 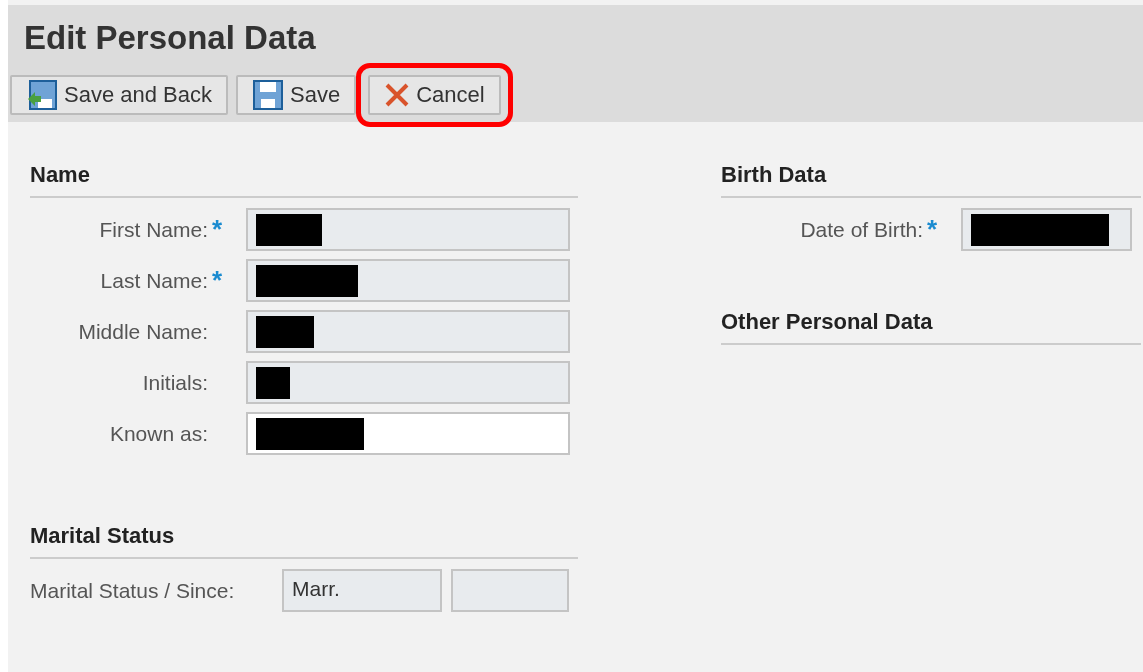 I want to click on section-heading: Birth Data, so click(x=931, y=180).